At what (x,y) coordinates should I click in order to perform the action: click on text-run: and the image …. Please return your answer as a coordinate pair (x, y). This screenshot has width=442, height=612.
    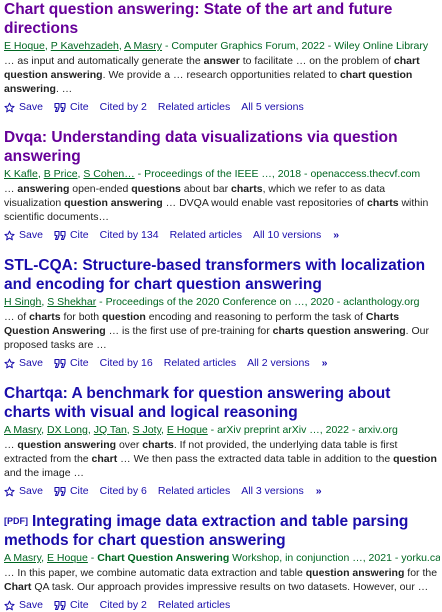
    Looking at the image, I should click on (44, 473).